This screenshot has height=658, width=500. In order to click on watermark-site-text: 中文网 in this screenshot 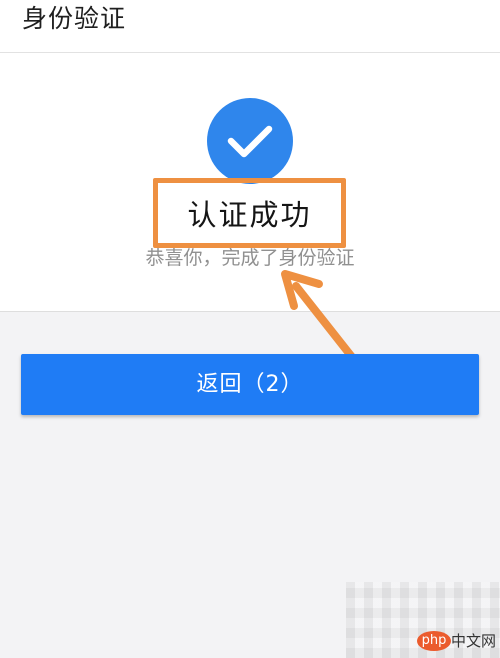, I will do `click(474, 641)`.